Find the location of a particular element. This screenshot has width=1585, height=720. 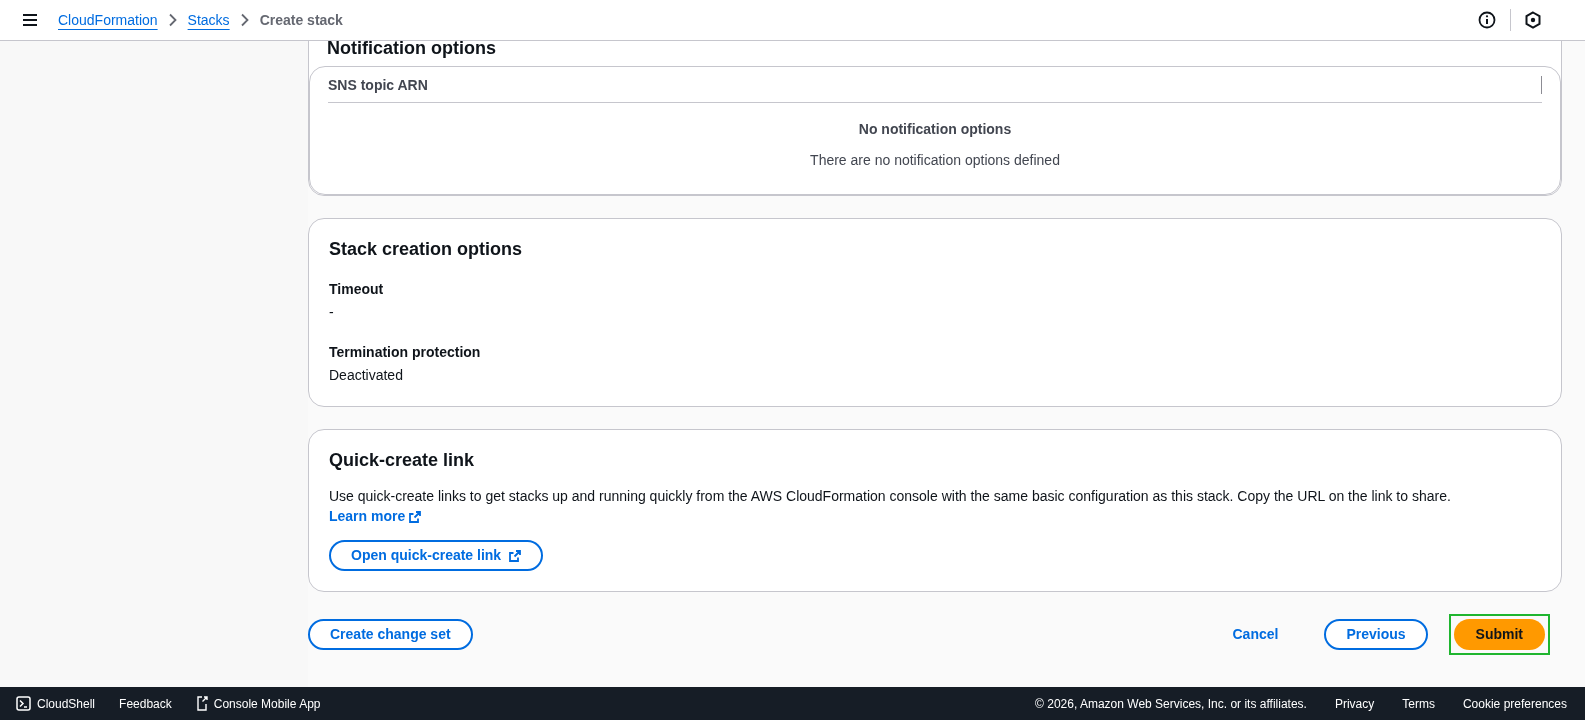

column-header: SNS topic ARN is located at coordinates (378, 85).